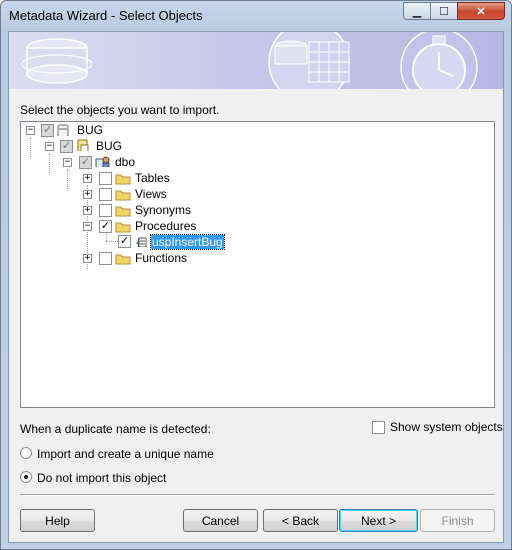  What do you see at coordinates (66, 146) in the screenshot?
I see `database-checkbox: ✓` at bounding box center [66, 146].